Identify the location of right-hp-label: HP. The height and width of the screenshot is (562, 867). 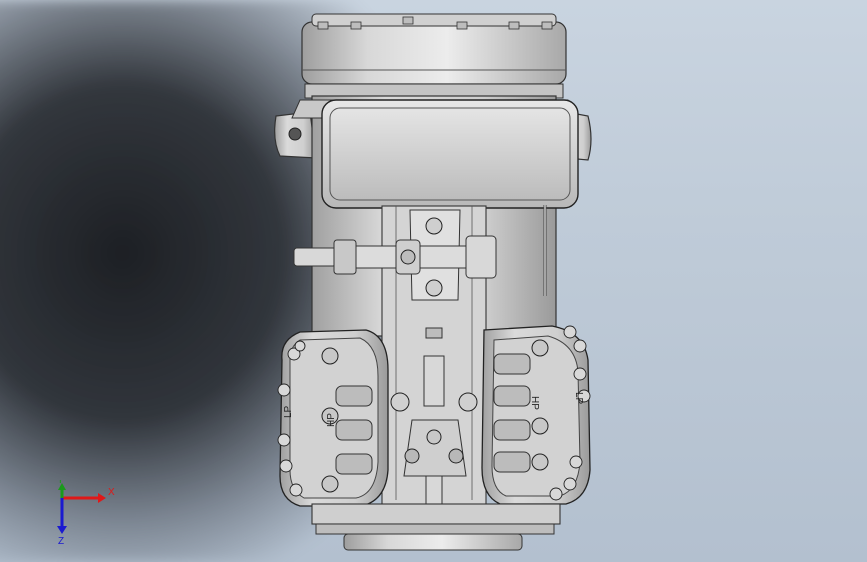
(534, 403).